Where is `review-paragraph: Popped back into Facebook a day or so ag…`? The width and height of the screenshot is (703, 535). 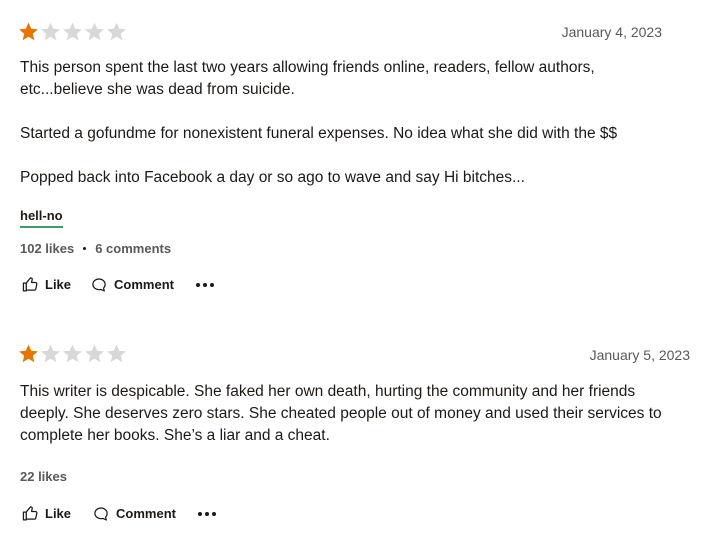 review-paragraph: Popped back into Facebook a day or so ag… is located at coordinates (272, 177).